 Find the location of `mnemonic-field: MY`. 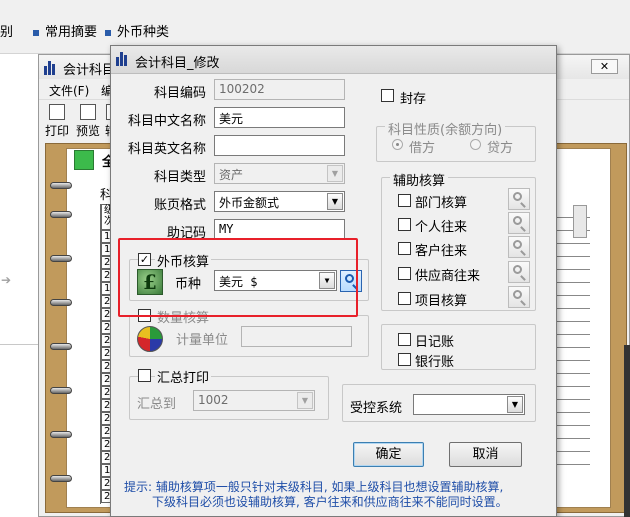

mnemonic-field: MY is located at coordinates (279, 229).